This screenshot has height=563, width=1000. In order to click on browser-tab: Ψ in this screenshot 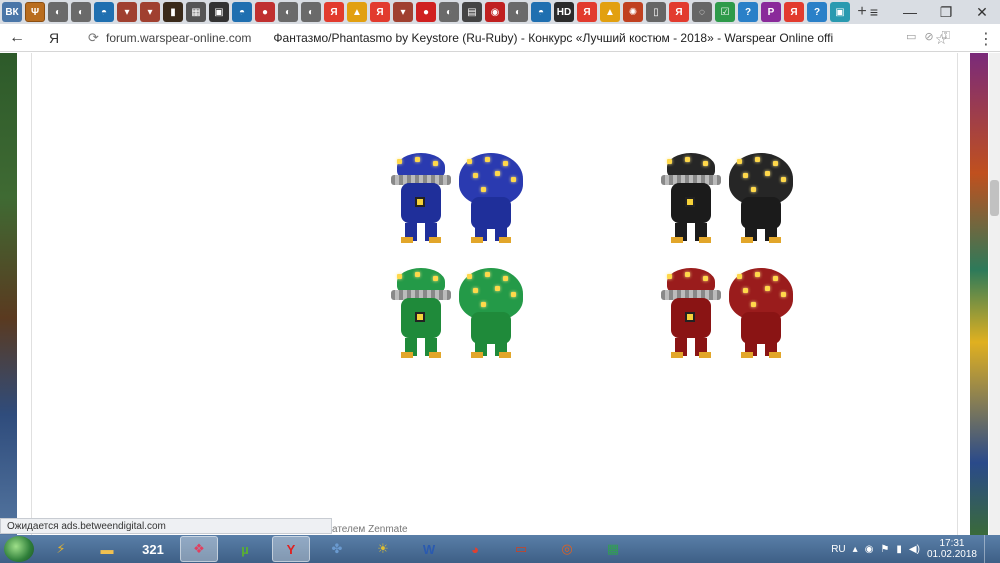, I will do `click(35, 12)`.